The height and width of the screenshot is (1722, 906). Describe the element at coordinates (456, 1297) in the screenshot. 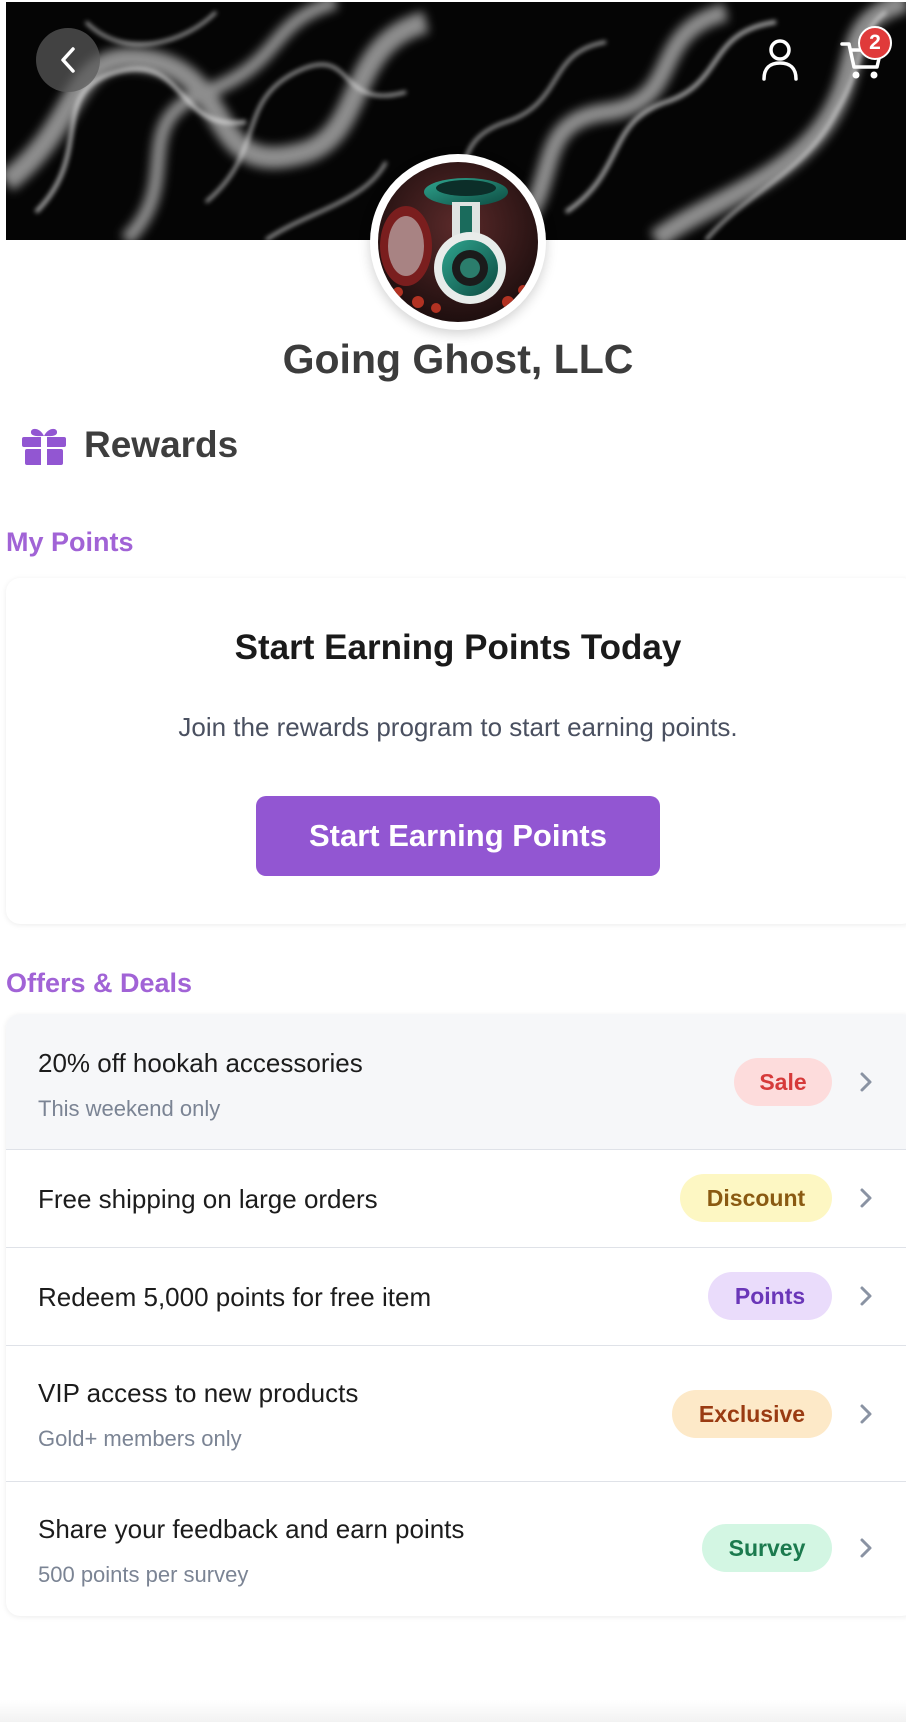

I see `offer-item-points: Redeem 5,000 points for free item Points` at that location.